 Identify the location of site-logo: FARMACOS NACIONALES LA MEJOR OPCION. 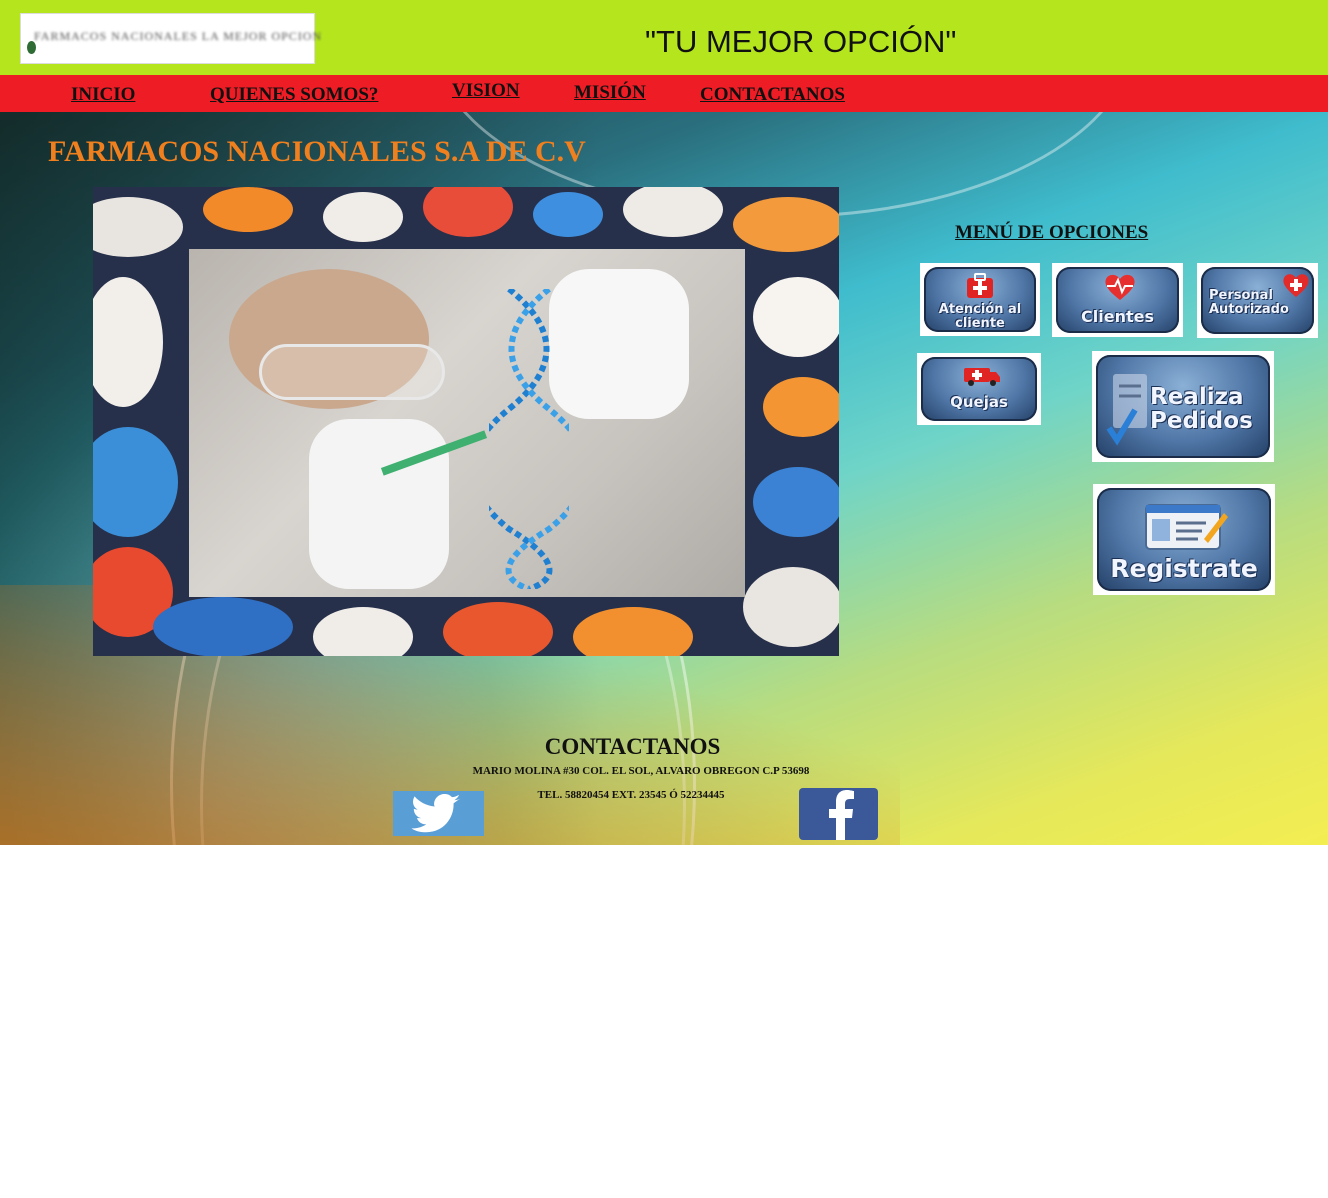
(170, 38).